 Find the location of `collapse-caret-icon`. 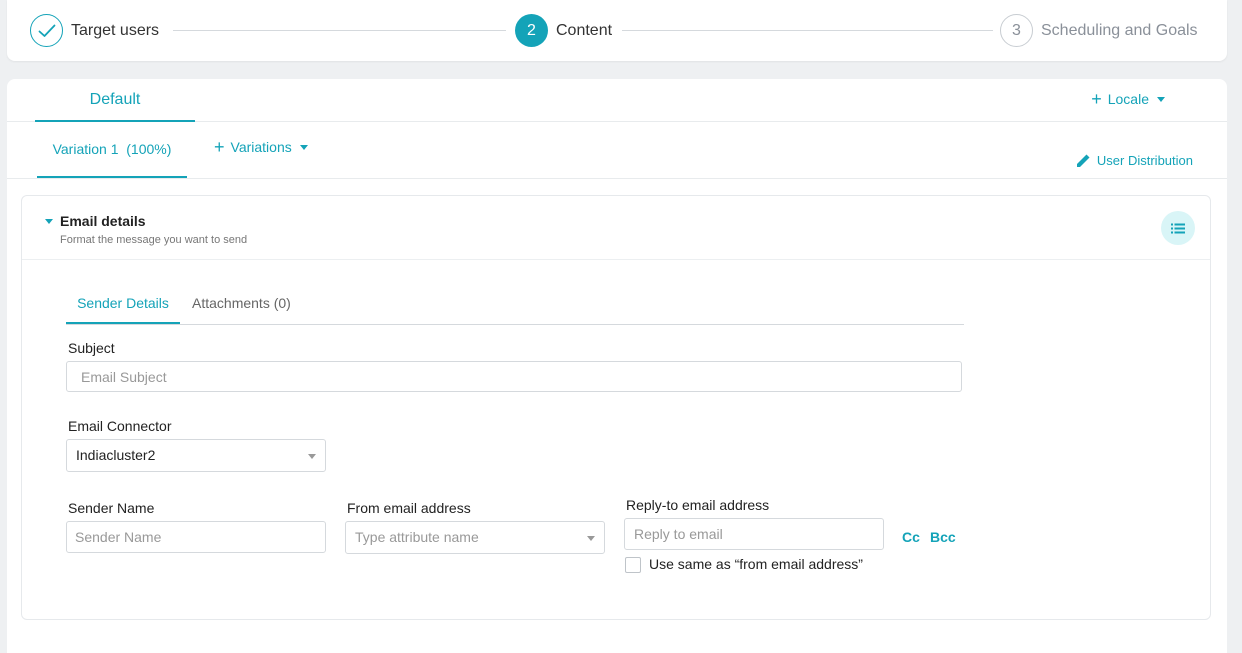

collapse-caret-icon is located at coordinates (49, 221).